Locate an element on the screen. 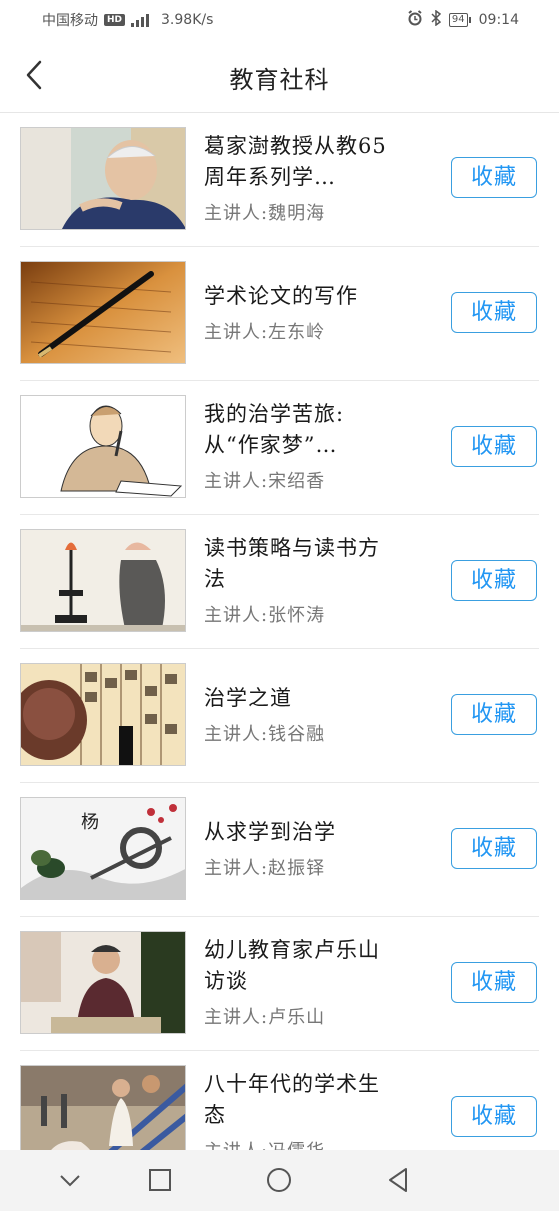 This screenshot has width=559, height=1211. hd-icon: HD is located at coordinates (115, 20).